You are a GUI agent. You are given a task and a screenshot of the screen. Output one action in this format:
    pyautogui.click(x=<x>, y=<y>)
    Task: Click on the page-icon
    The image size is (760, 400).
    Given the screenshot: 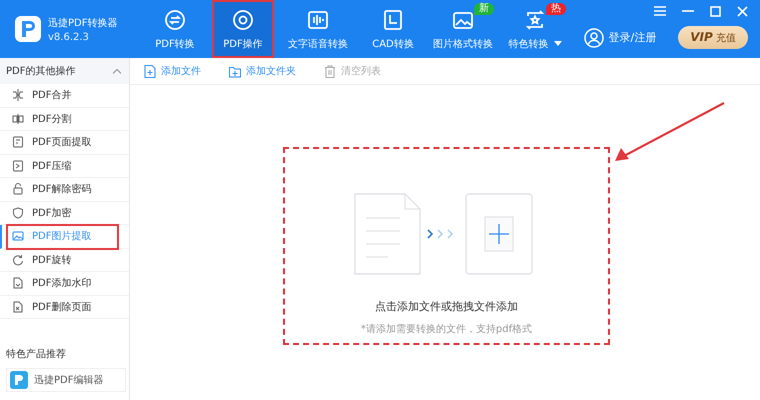 What is the action you would take?
    pyautogui.click(x=18, y=142)
    